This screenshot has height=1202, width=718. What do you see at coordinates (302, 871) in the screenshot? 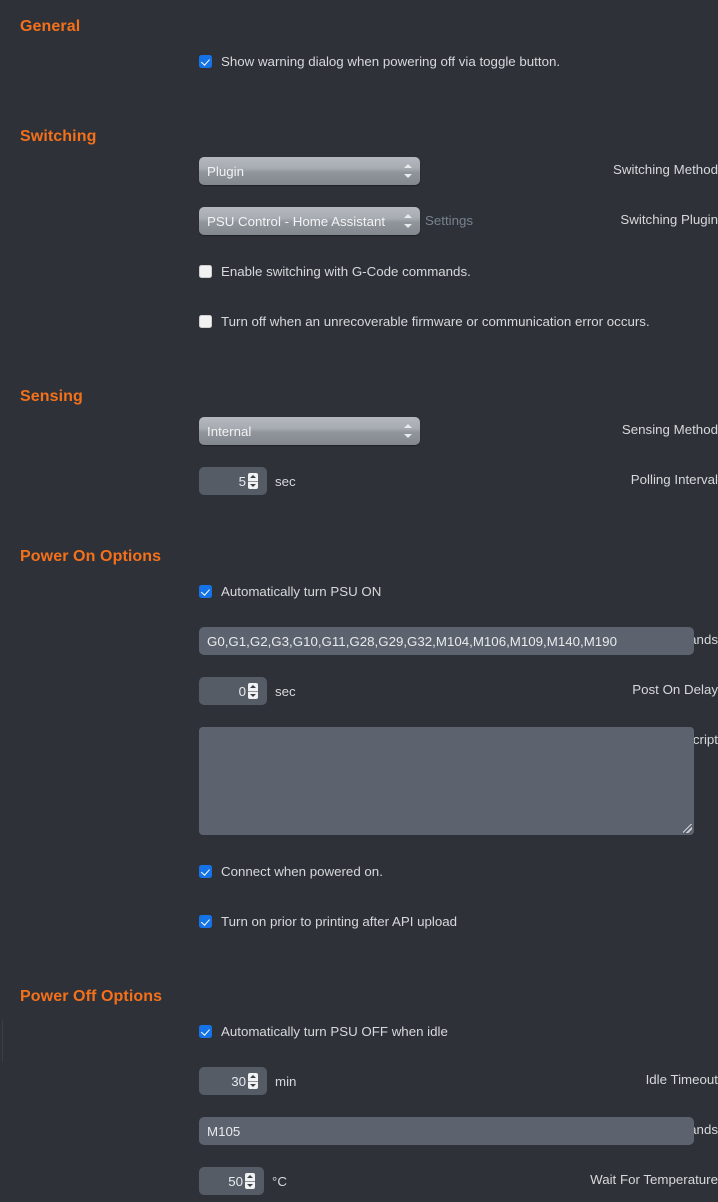
I see `connect-when-powered-on-label: Connect when powered on.` at bounding box center [302, 871].